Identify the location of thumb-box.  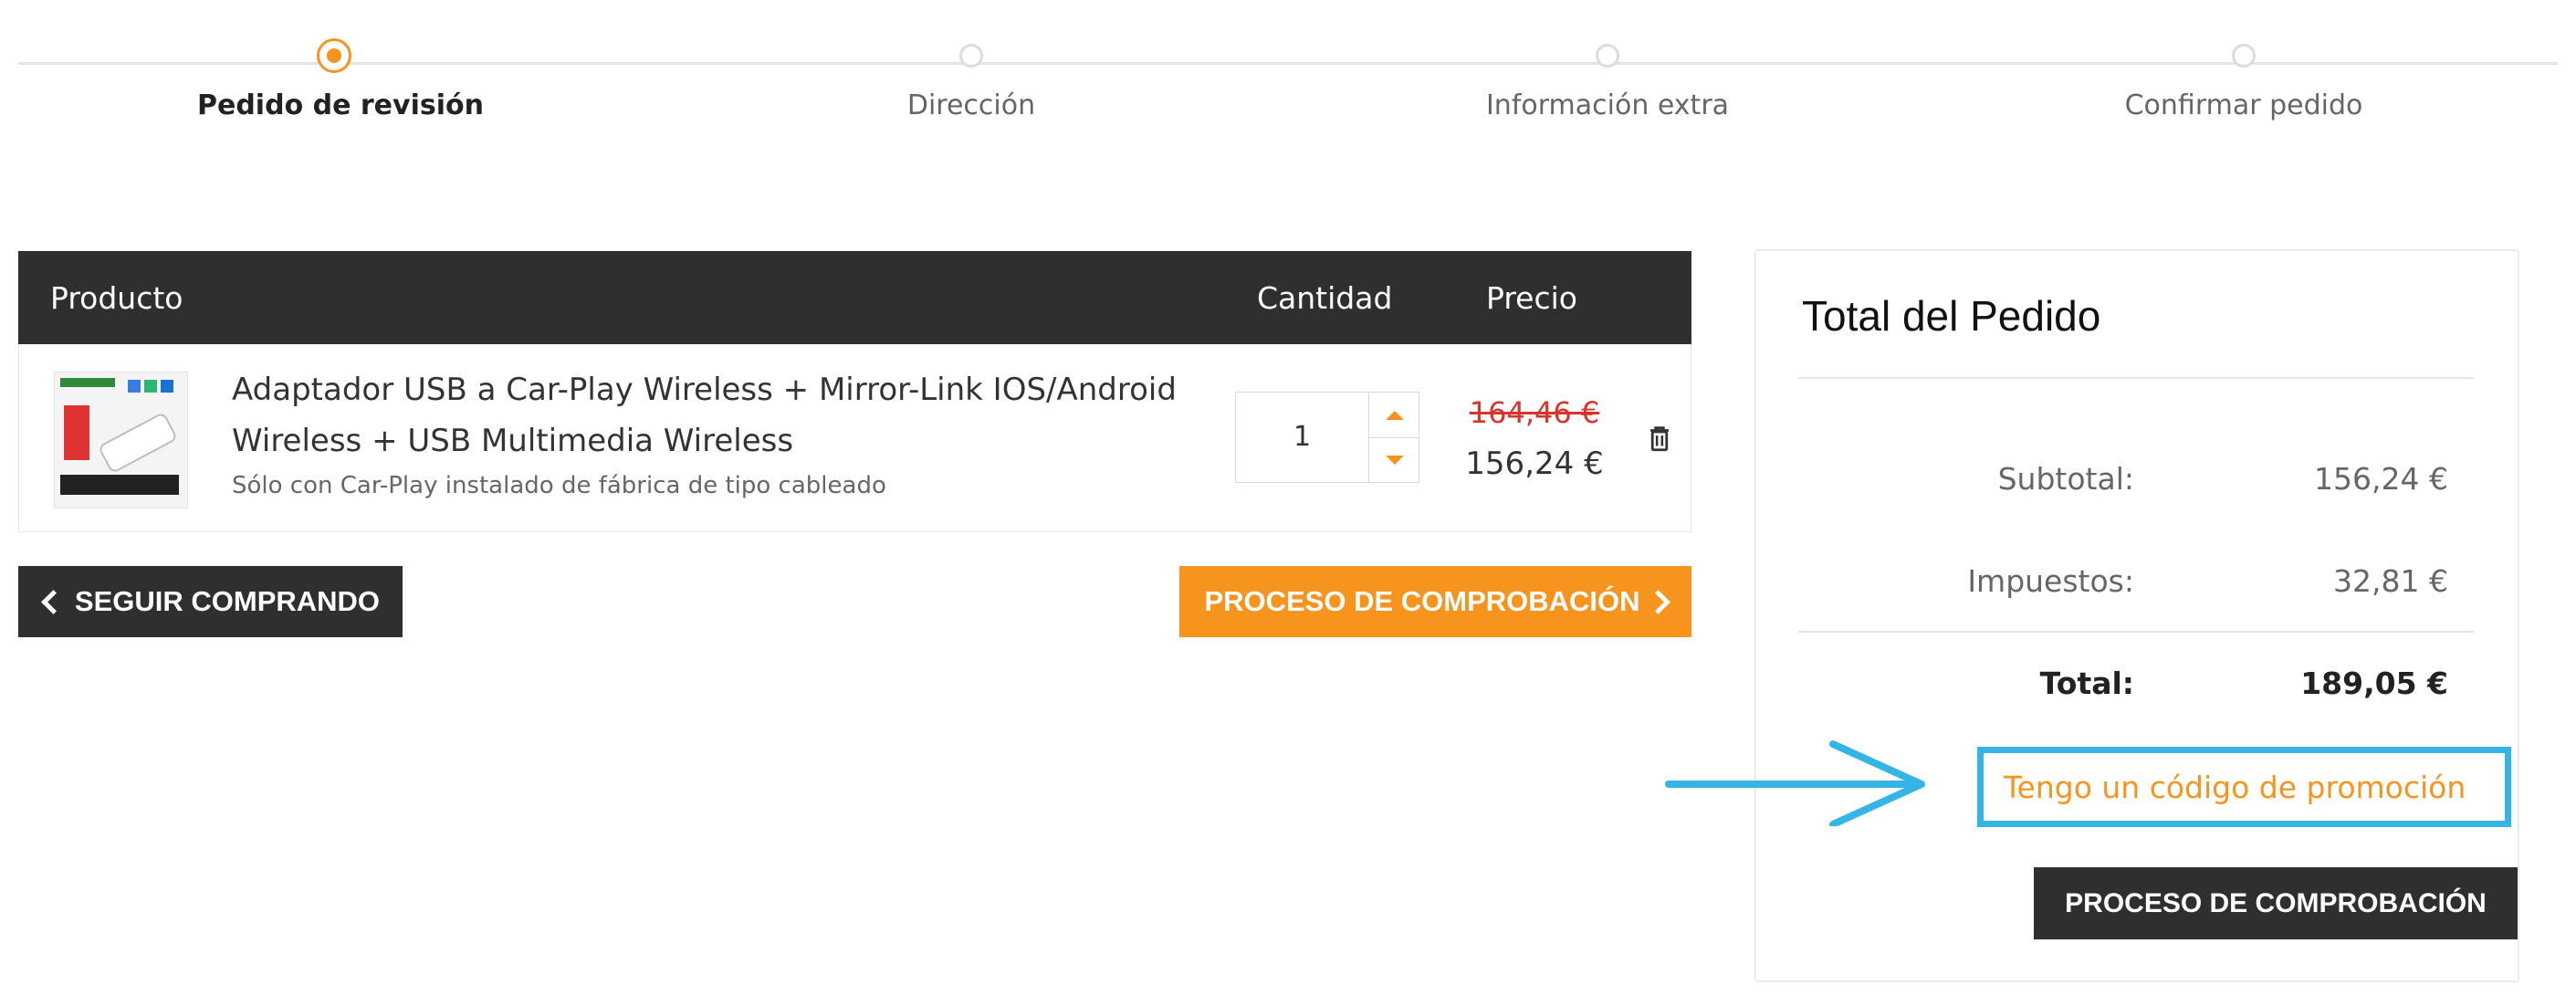
(76, 433).